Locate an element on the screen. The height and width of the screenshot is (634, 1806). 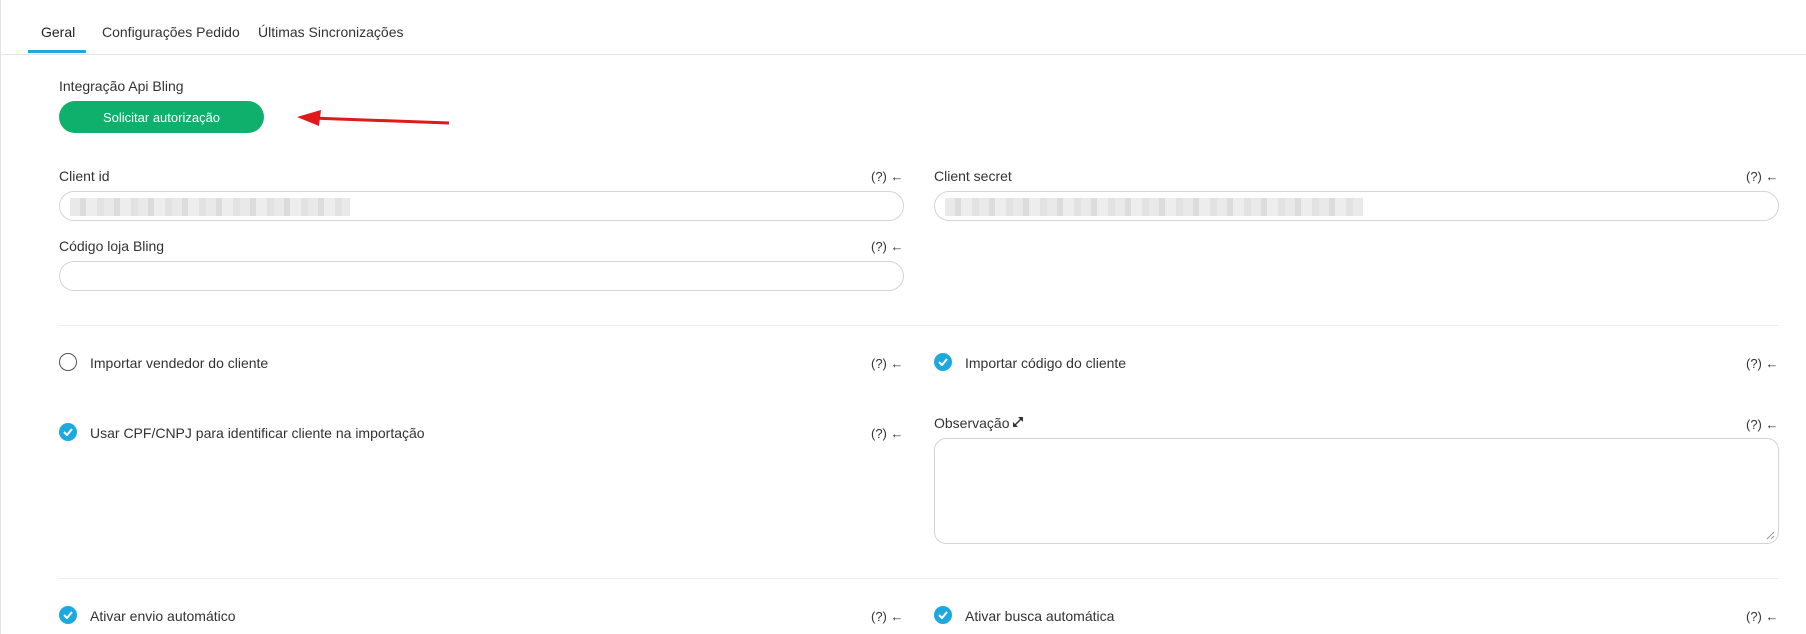
envio-automatico-label: Ativar envio automático is located at coordinates (163, 616).